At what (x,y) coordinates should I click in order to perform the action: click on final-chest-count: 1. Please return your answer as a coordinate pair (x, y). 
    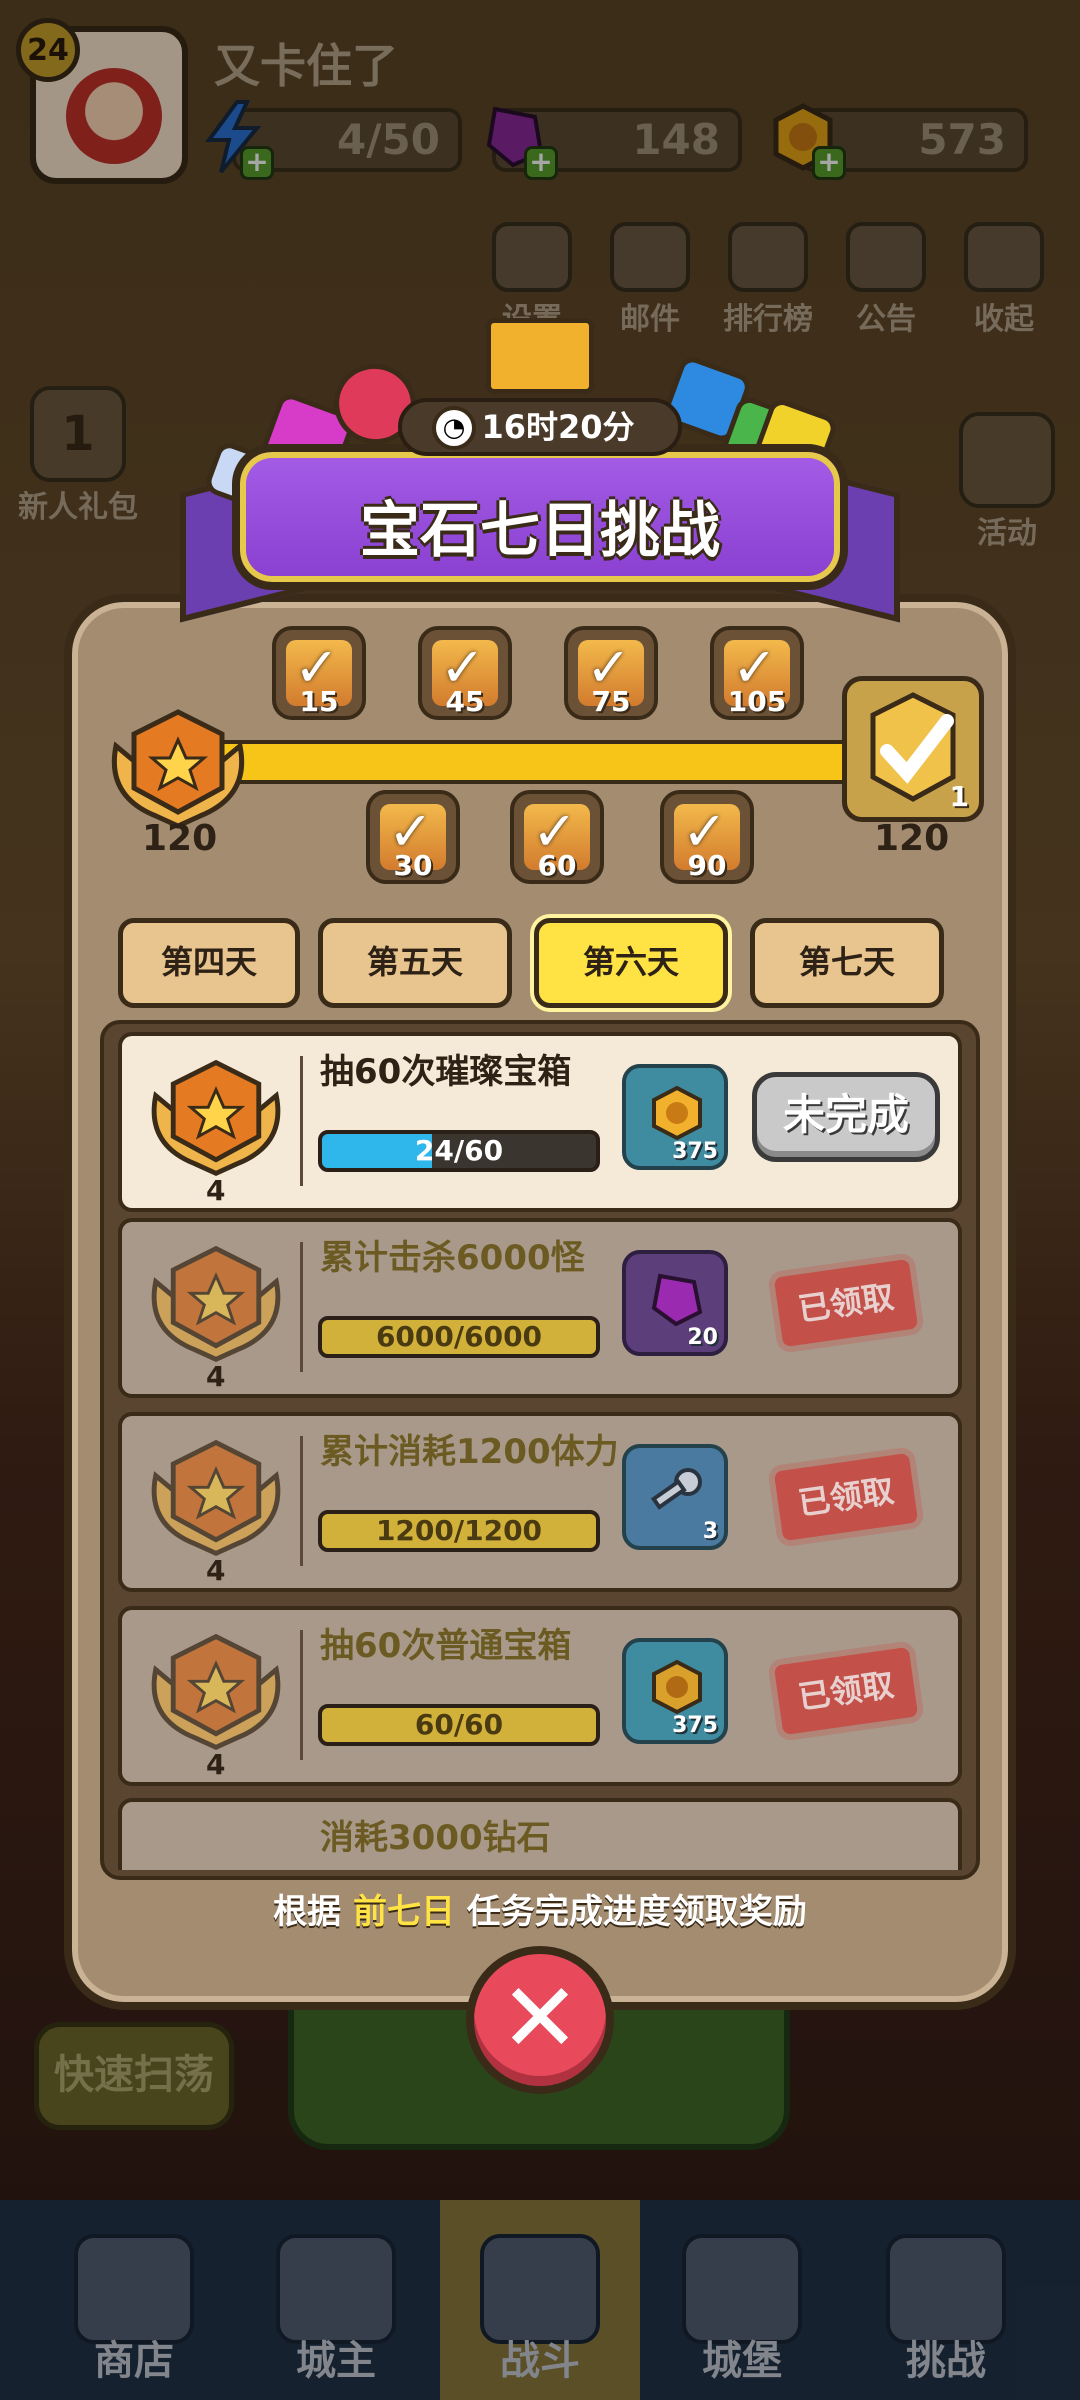
    Looking at the image, I should click on (959, 796).